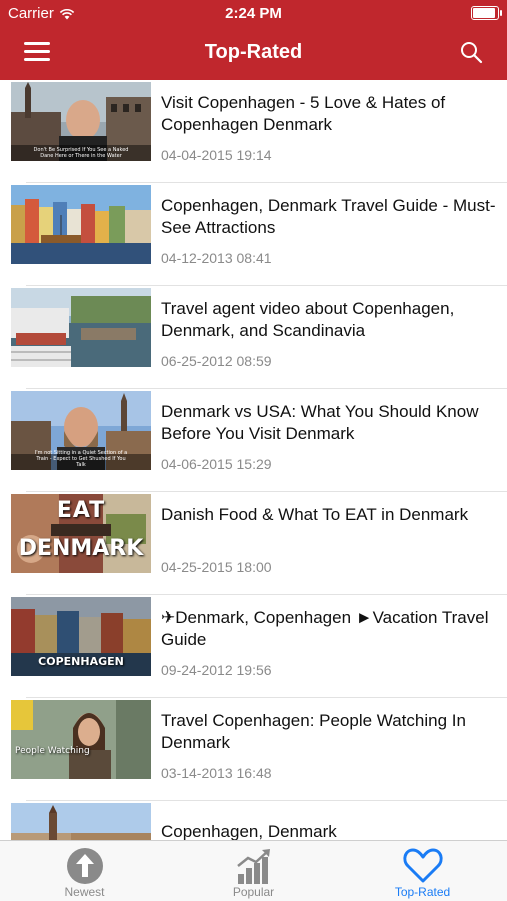  I want to click on clock: 2:24 PM, so click(253, 13).